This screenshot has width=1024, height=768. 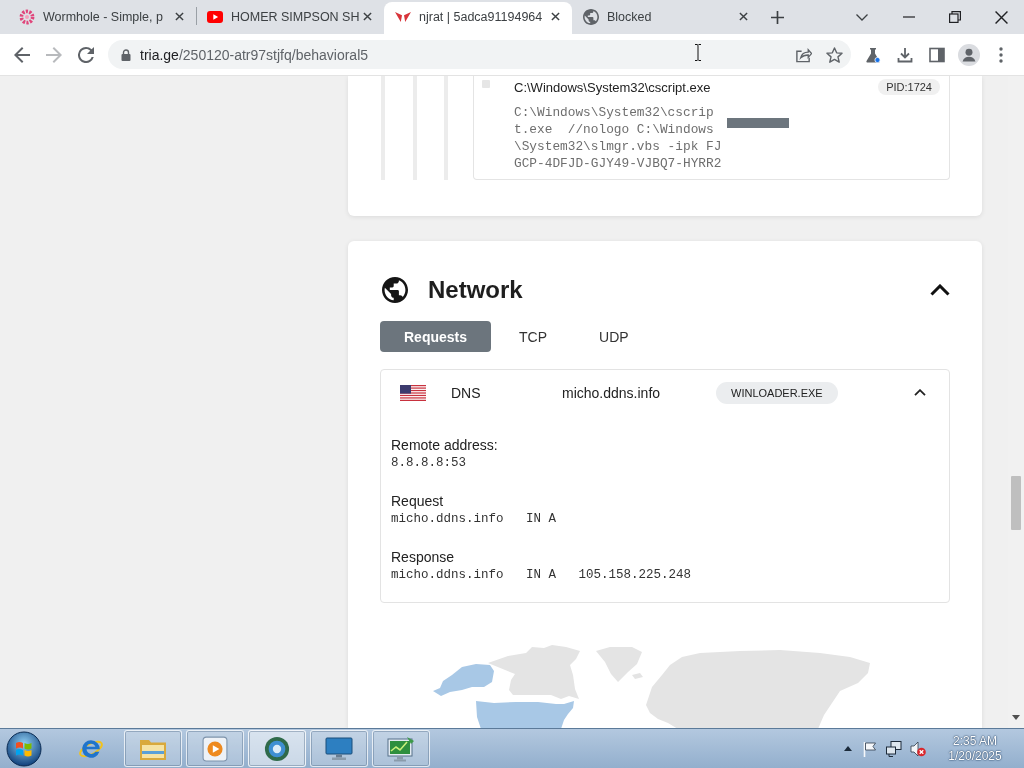 What do you see at coordinates (1016, 503) in the screenshot?
I see `scrollbar-thumb` at bounding box center [1016, 503].